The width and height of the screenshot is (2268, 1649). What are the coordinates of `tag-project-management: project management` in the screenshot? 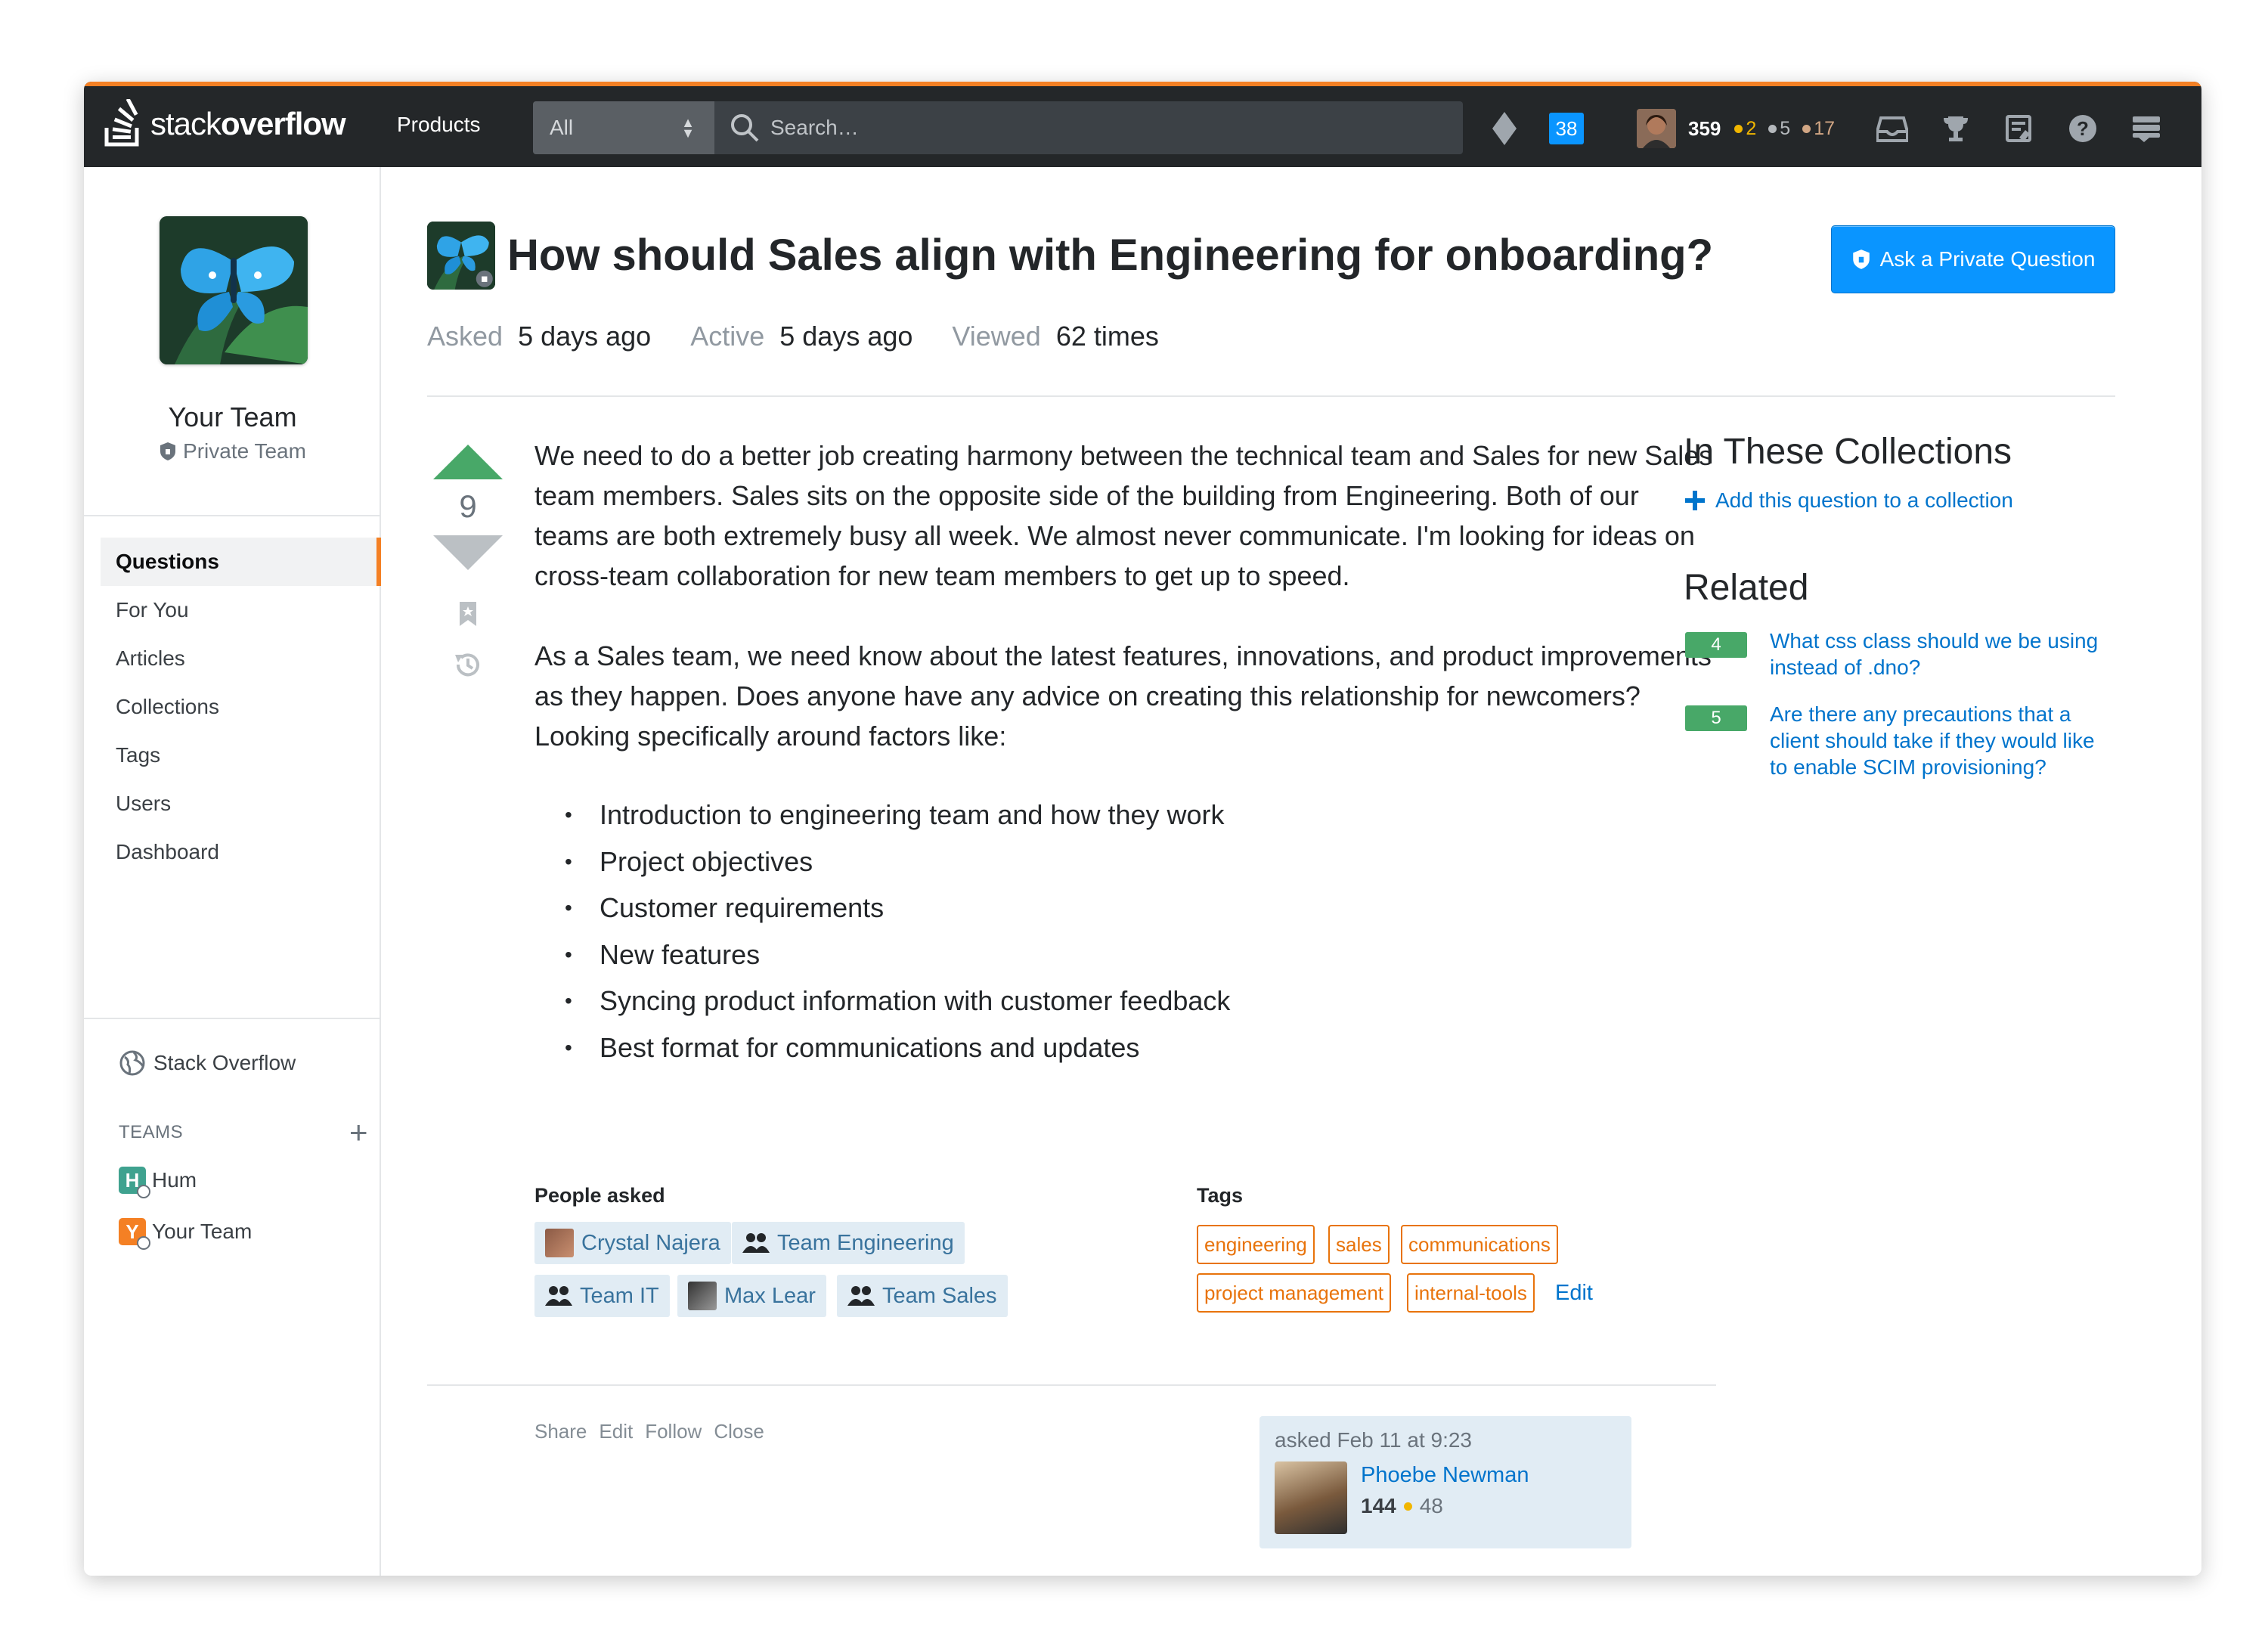 It's located at (1295, 1293).